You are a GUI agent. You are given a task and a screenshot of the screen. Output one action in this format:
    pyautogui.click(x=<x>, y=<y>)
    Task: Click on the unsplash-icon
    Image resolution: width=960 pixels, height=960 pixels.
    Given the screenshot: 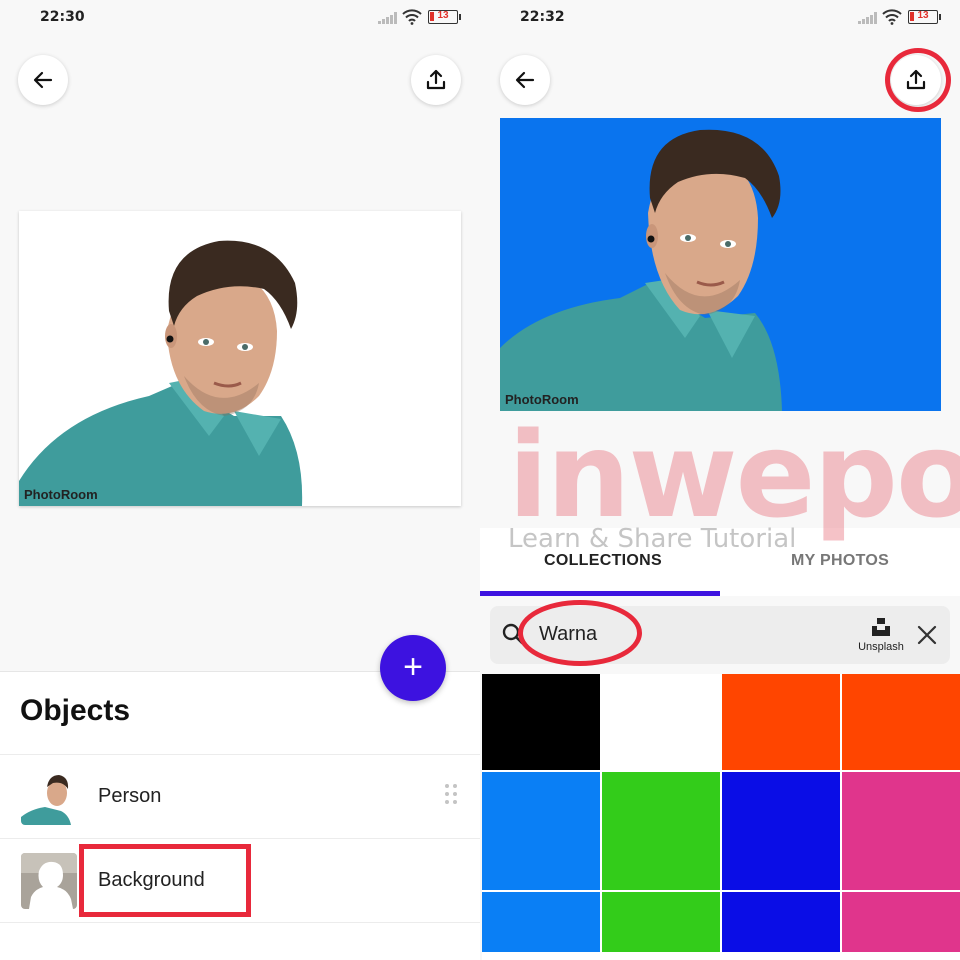 What is the action you would take?
    pyautogui.click(x=881, y=627)
    